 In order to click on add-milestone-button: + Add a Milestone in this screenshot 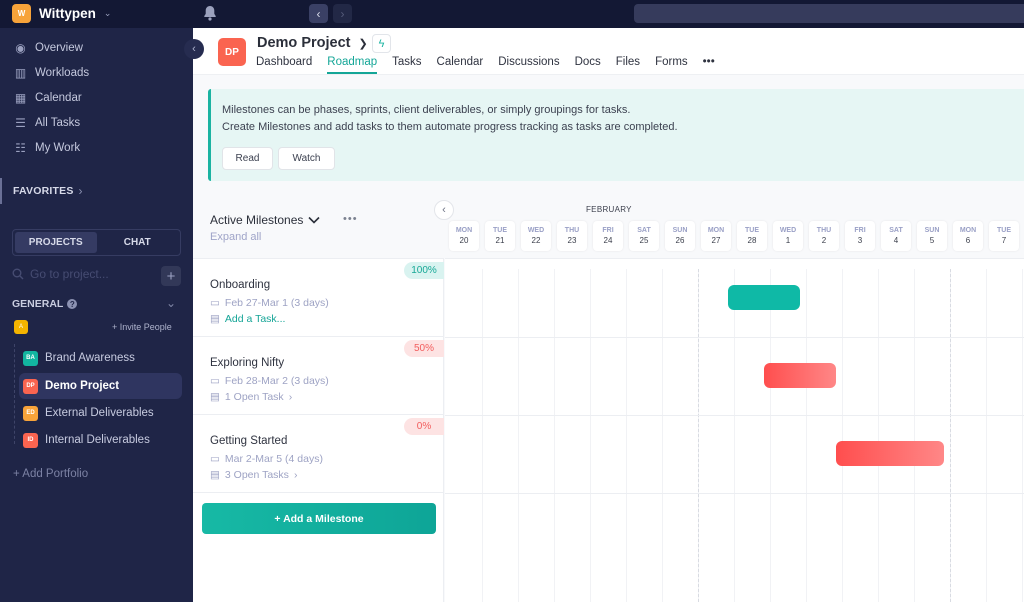, I will do `click(319, 518)`.